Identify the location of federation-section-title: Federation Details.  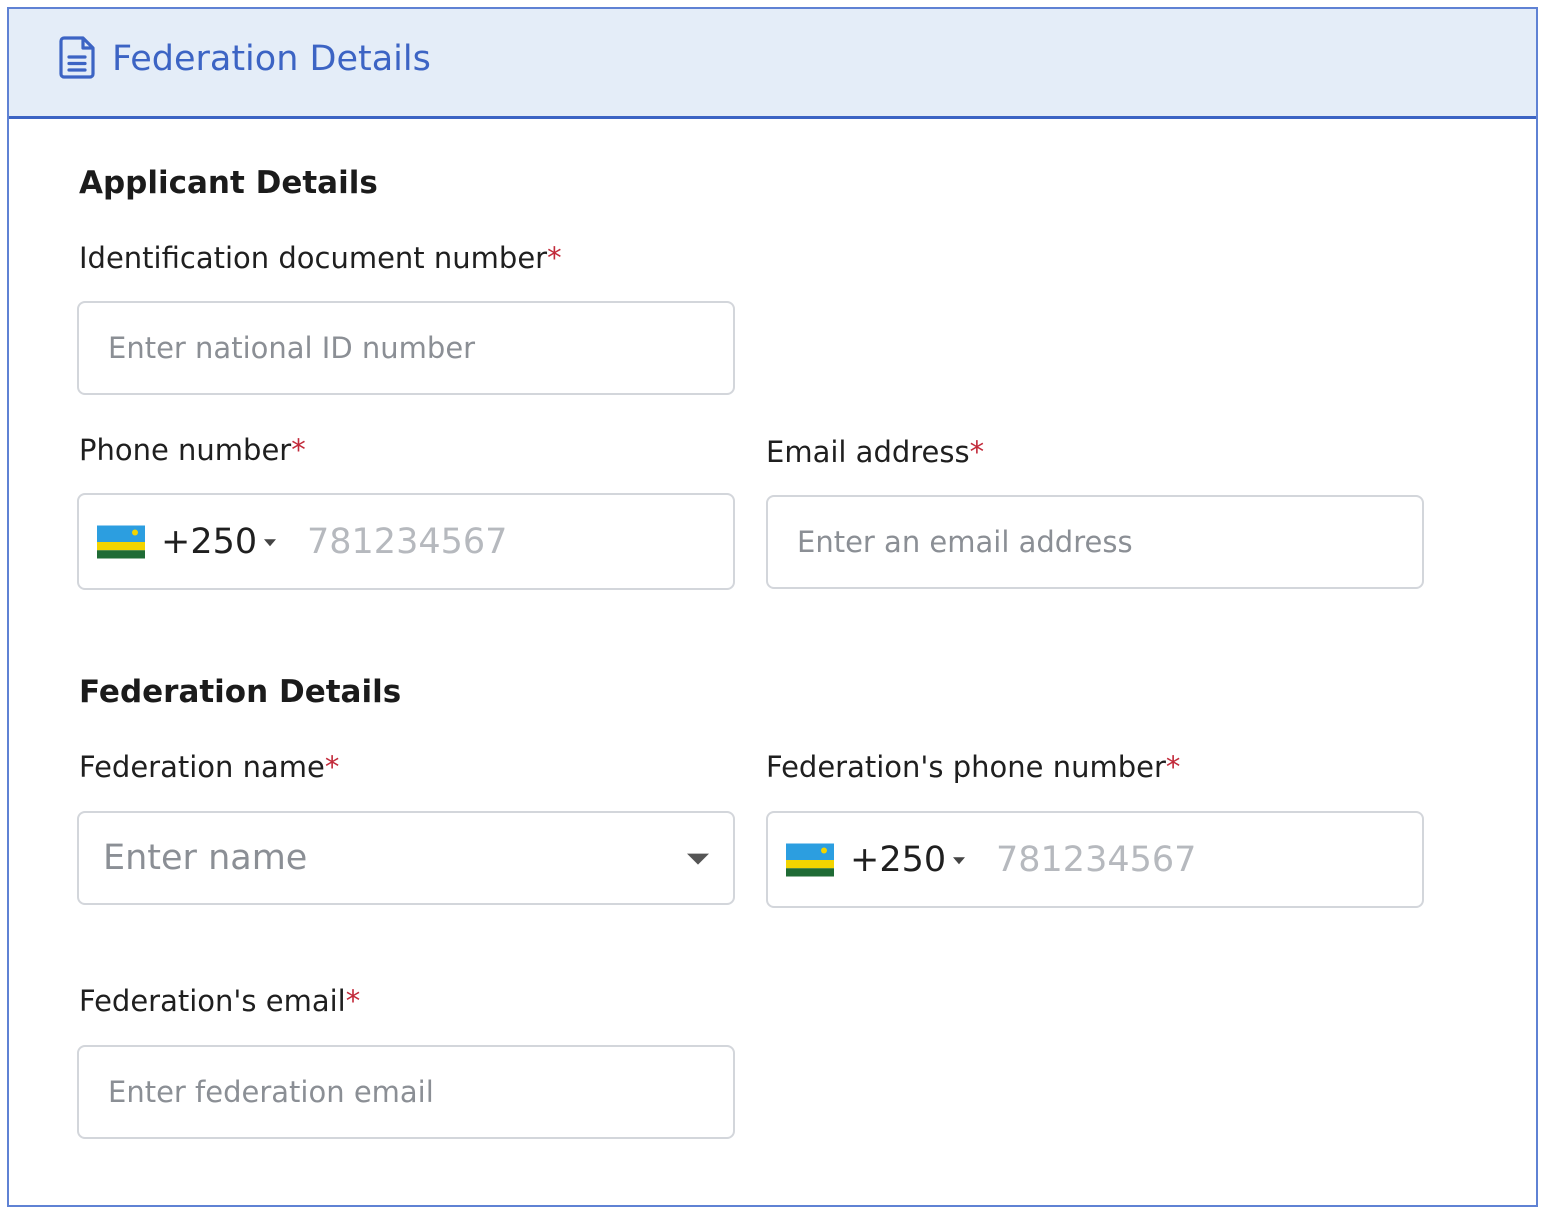
(240, 692).